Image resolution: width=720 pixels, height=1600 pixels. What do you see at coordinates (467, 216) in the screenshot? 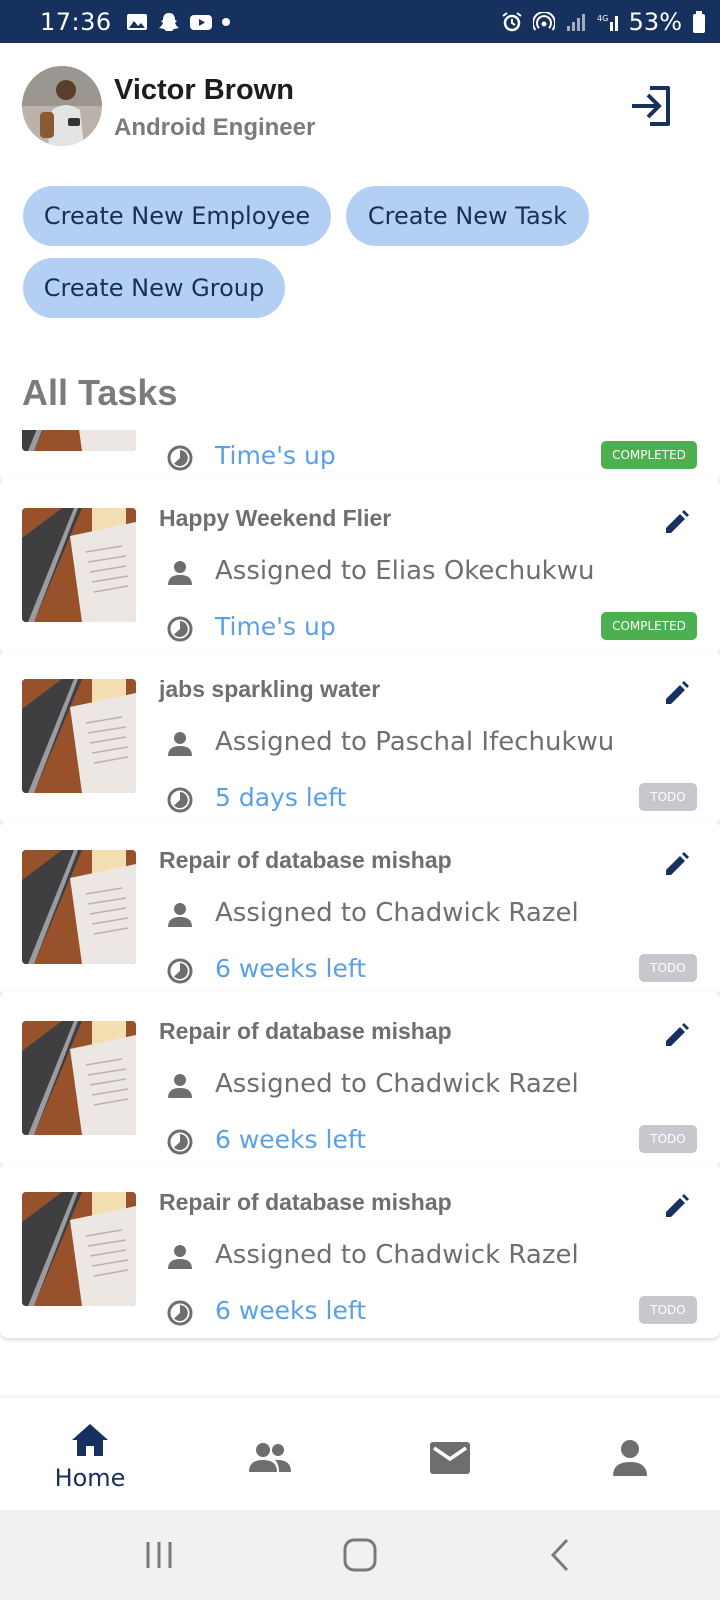
I see `create-task-button: Create New Task` at bounding box center [467, 216].